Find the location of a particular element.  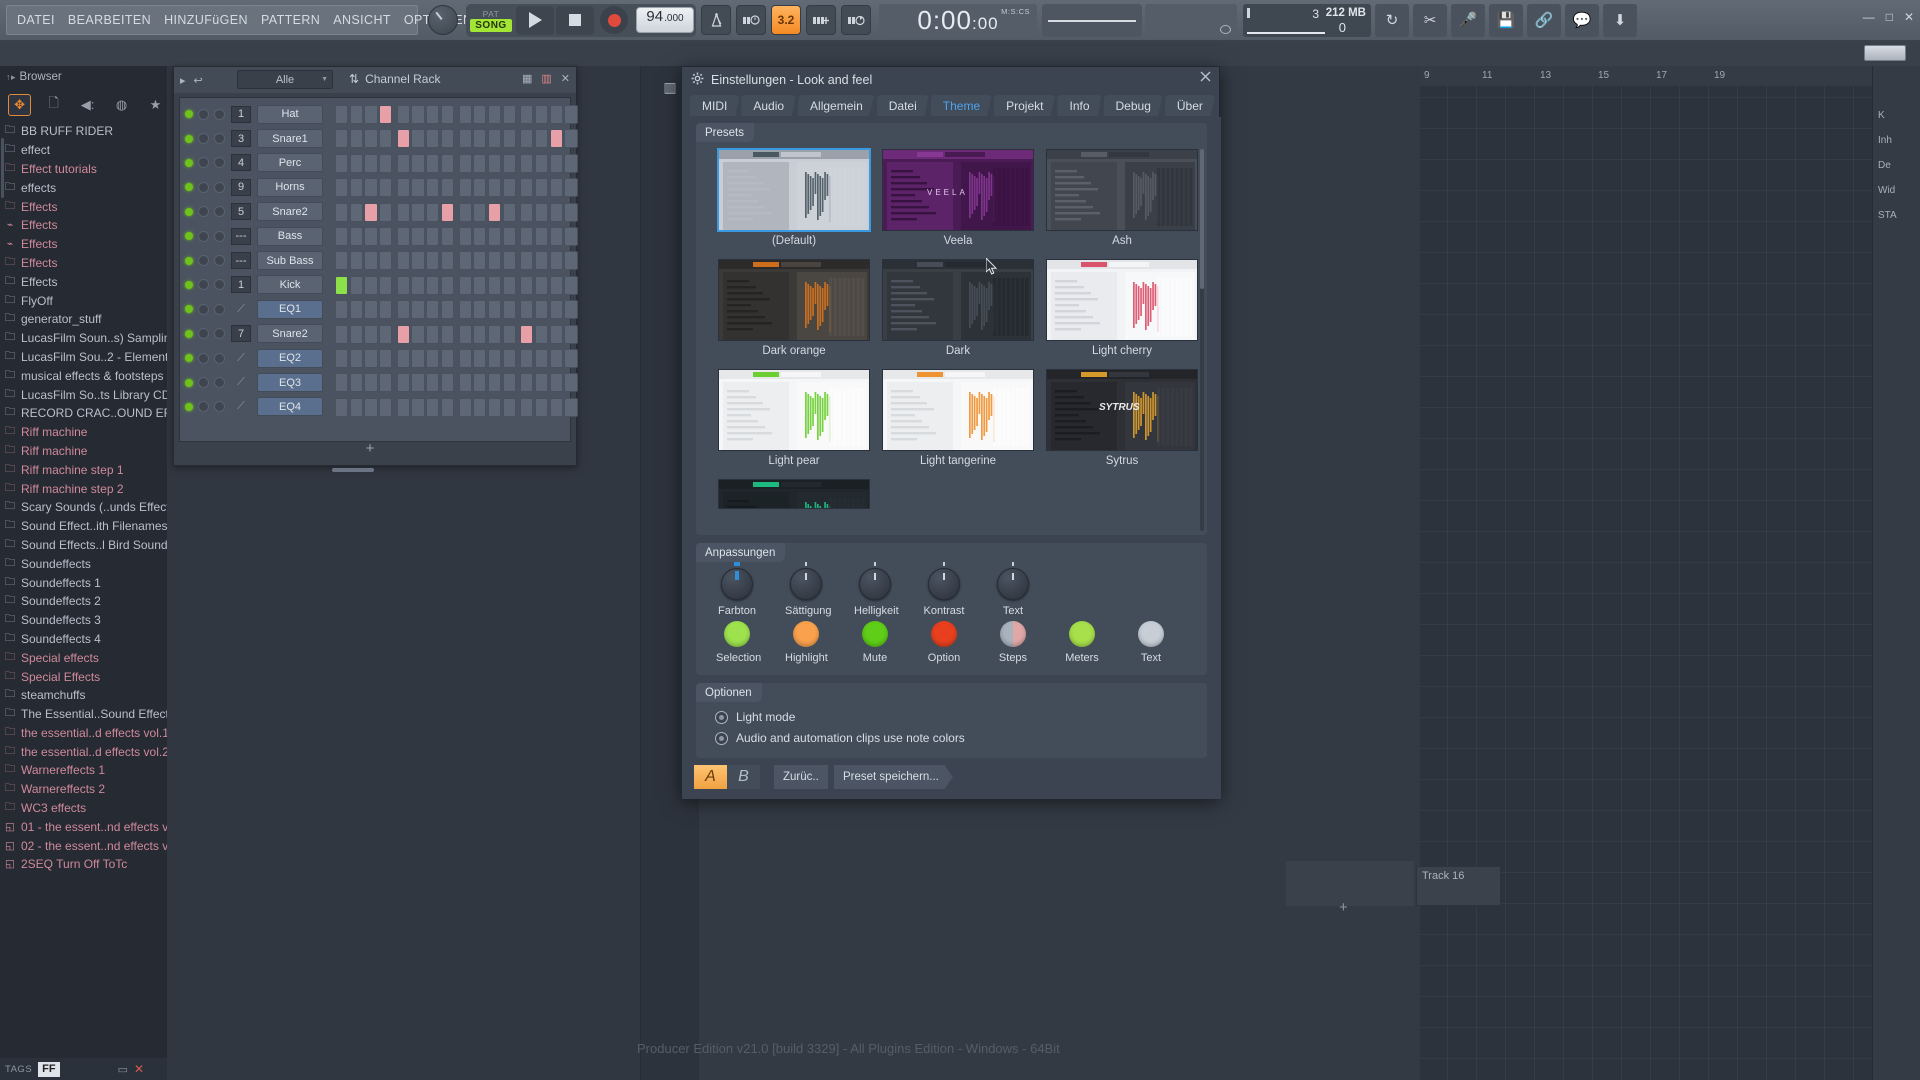

channel-name-button: Perc is located at coordinates (290, 163).